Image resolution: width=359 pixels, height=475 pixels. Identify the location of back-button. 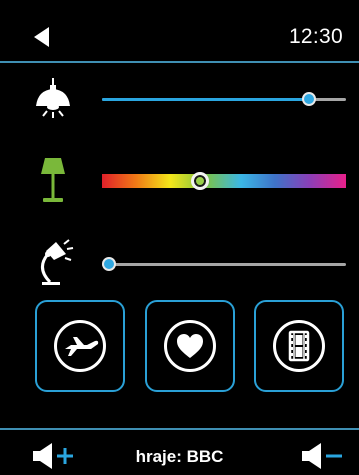
(42, 37).